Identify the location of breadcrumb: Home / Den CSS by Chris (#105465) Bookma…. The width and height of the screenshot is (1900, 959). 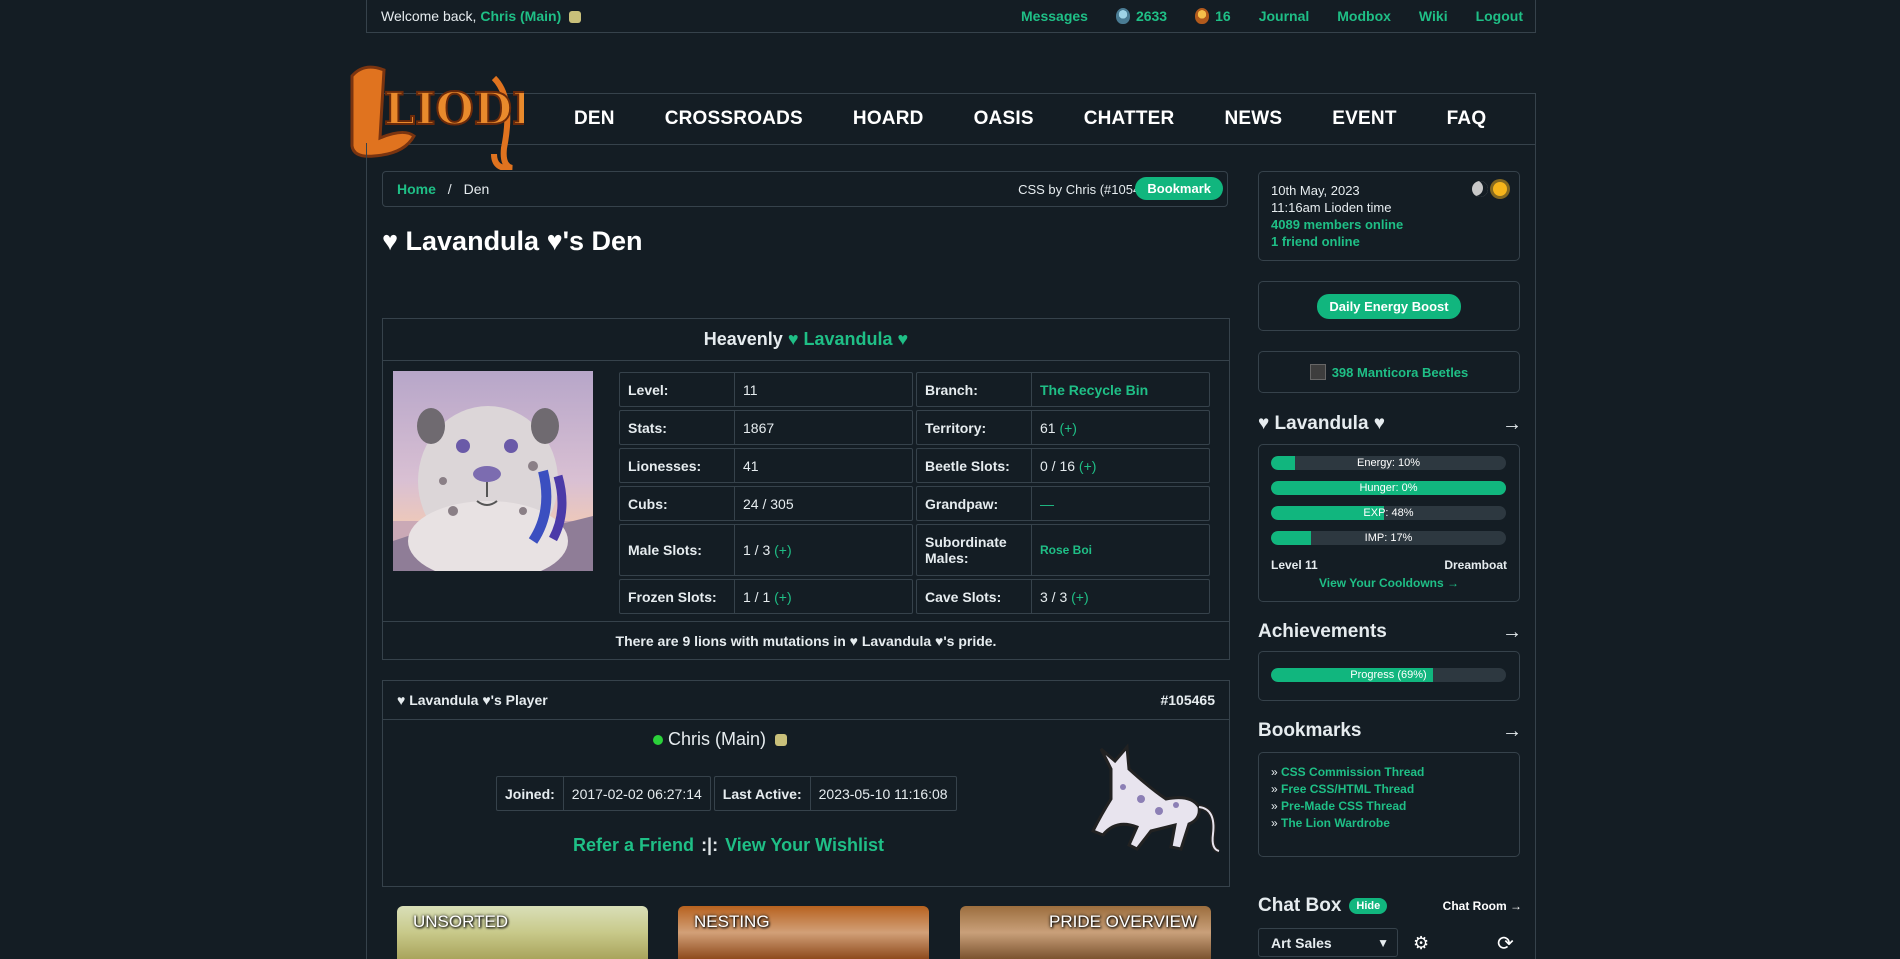
(805, 189).